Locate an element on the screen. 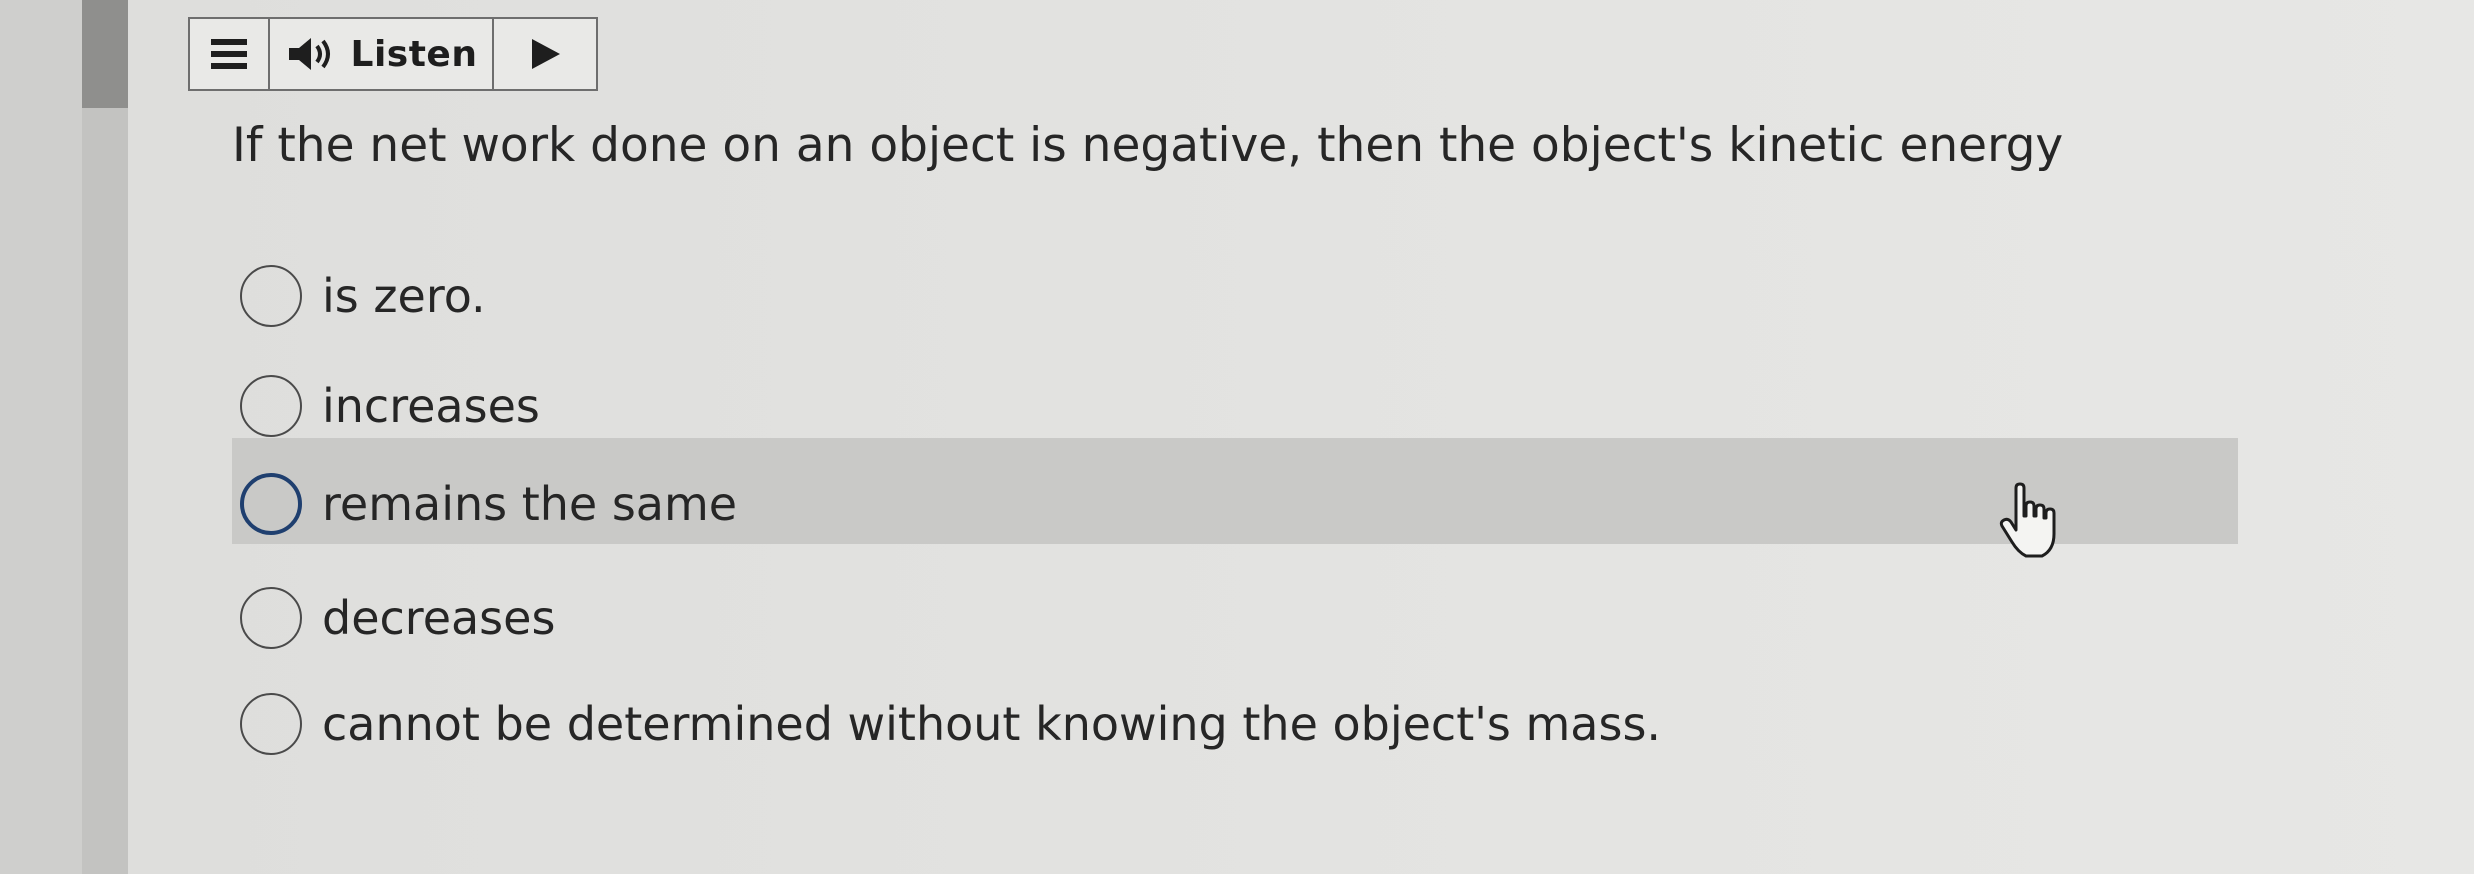  listen-button: Listen is located at coordinates (382, 54).